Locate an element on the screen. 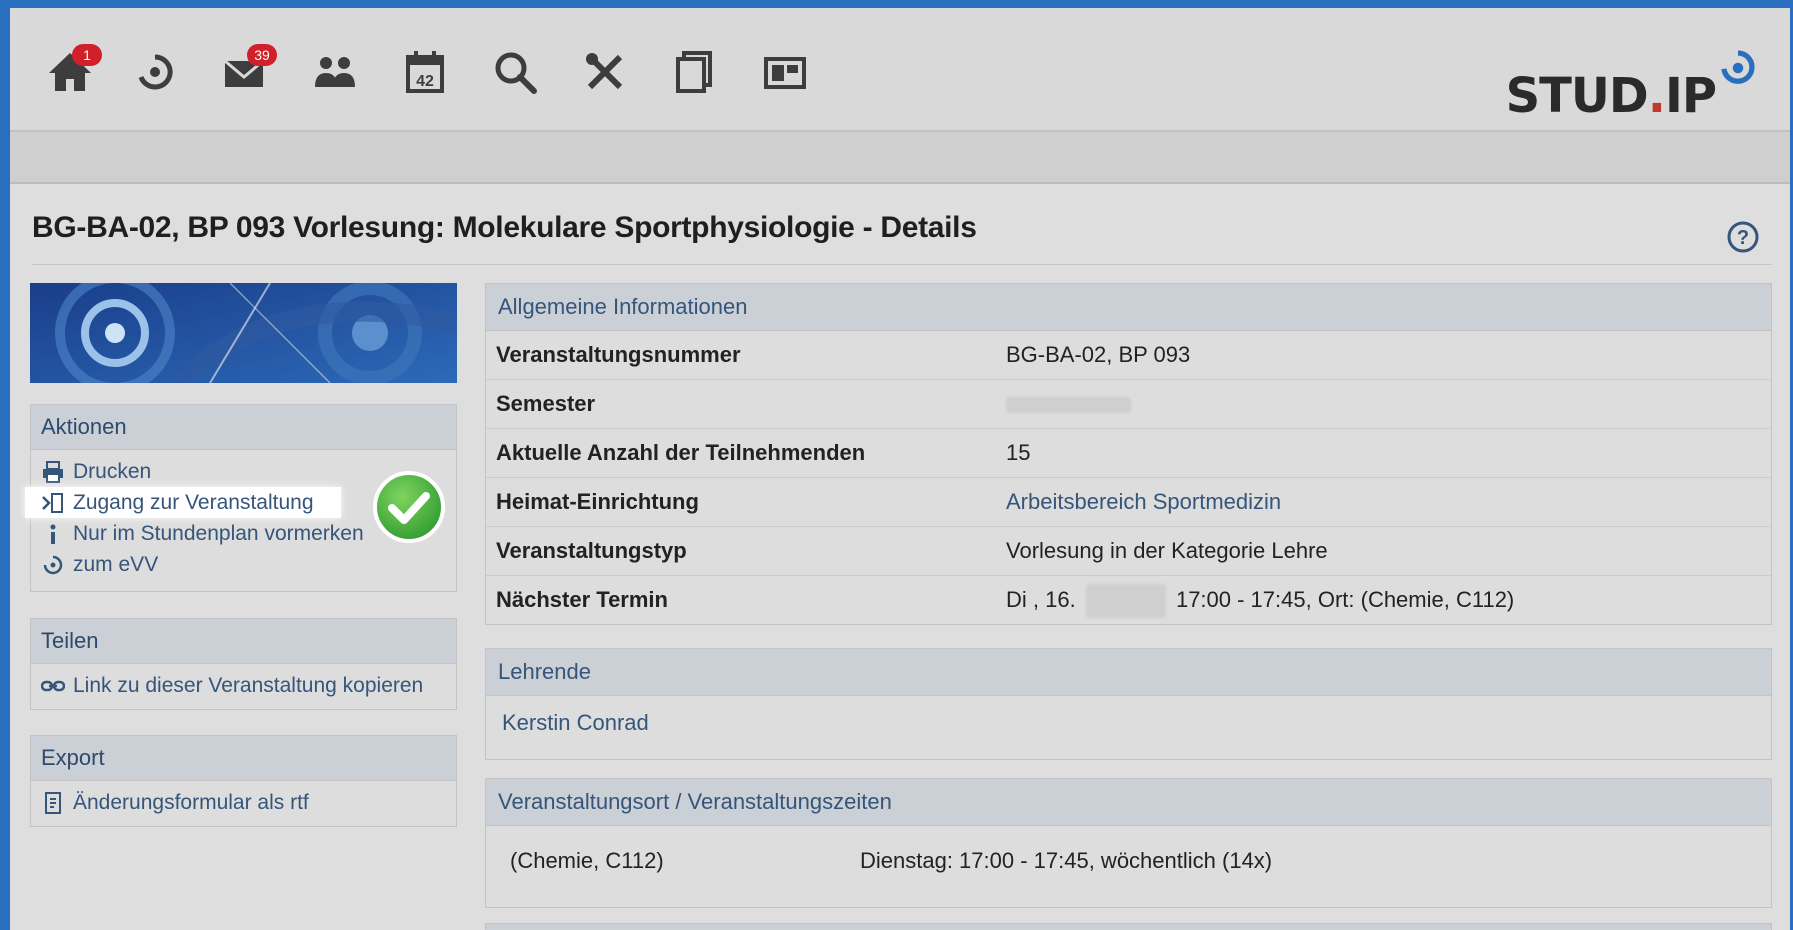 This screenshot has width=1793, height=930. top-navigation: 1 39 42 STUD.IP is located at coordinates (900, 69).